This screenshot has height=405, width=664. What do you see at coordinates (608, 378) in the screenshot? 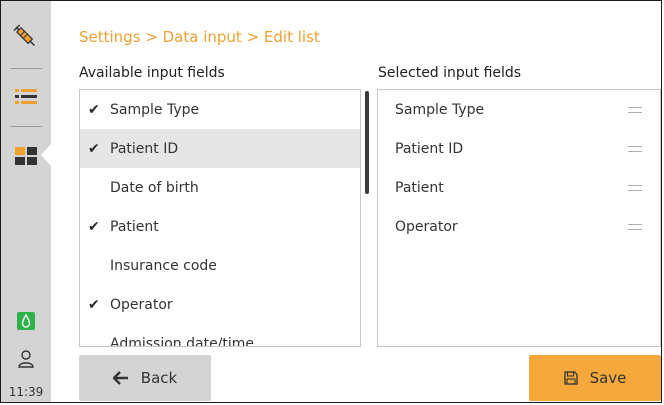
I see `save-label: Save` at bounding box center [608, 378].